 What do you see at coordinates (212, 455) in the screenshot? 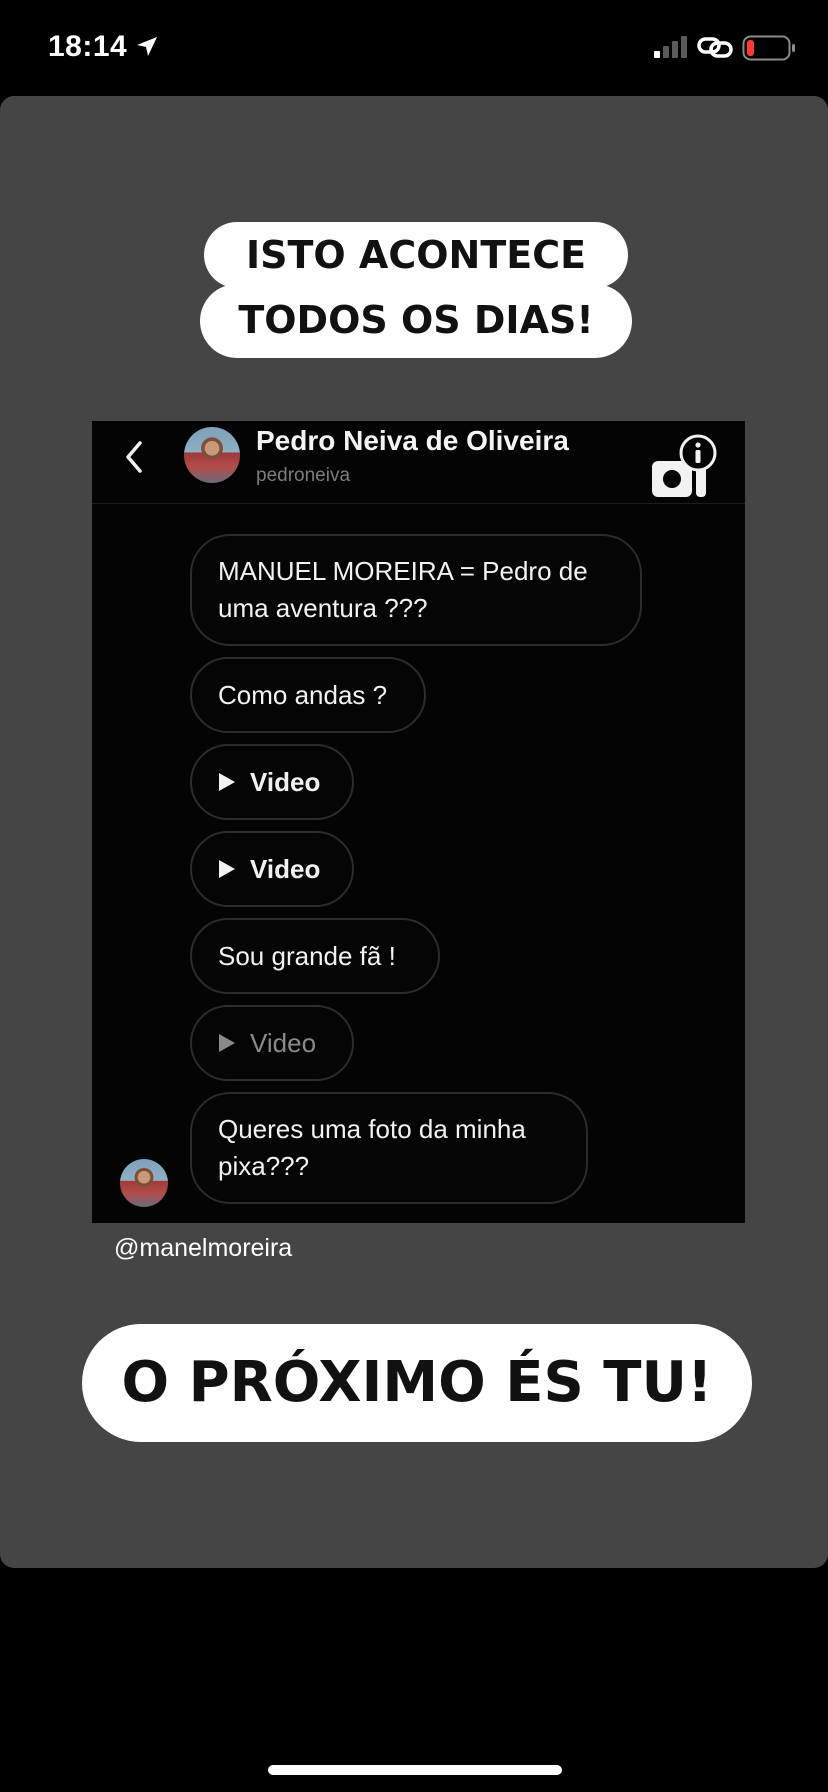
I see `contact-avatar` at bounding box center [212, 455].